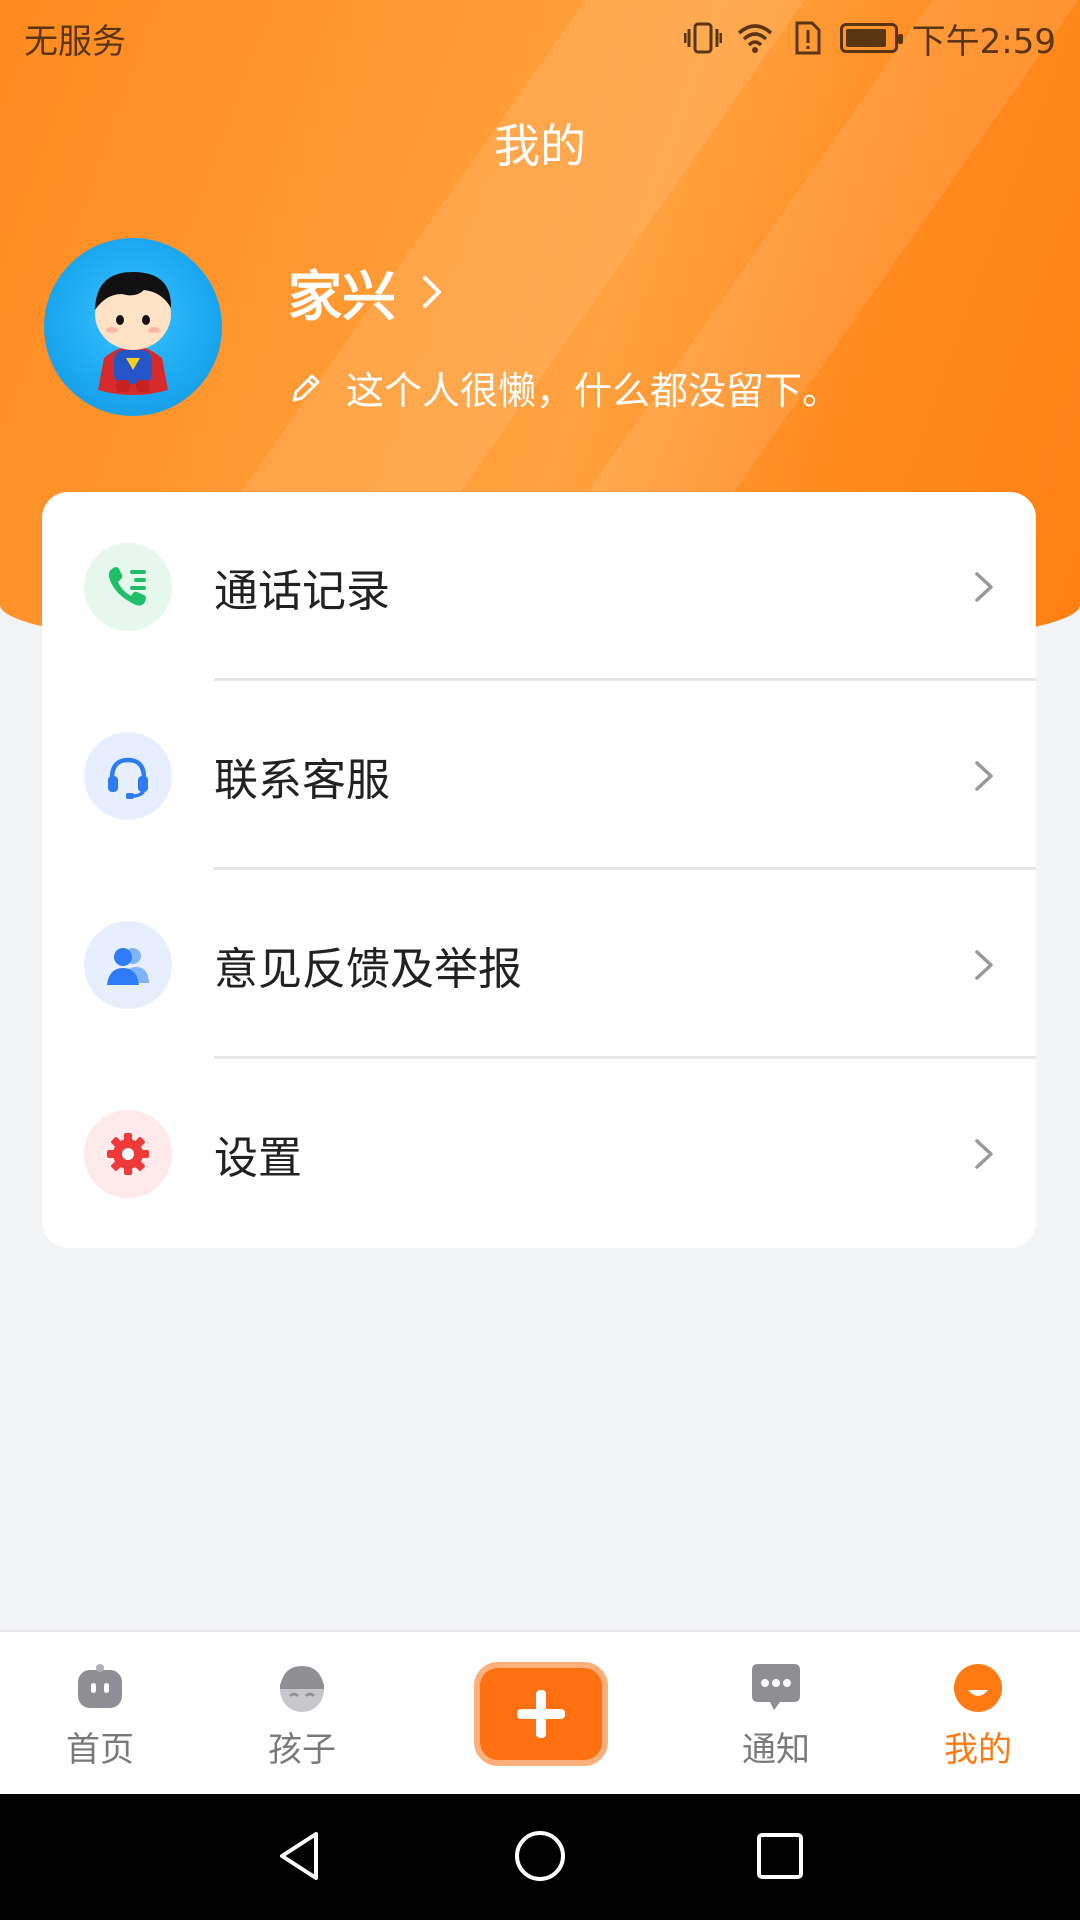 The width and height of the screenshot is (1080, 1920). I want to click on pencil-icon, so click(306, 387).